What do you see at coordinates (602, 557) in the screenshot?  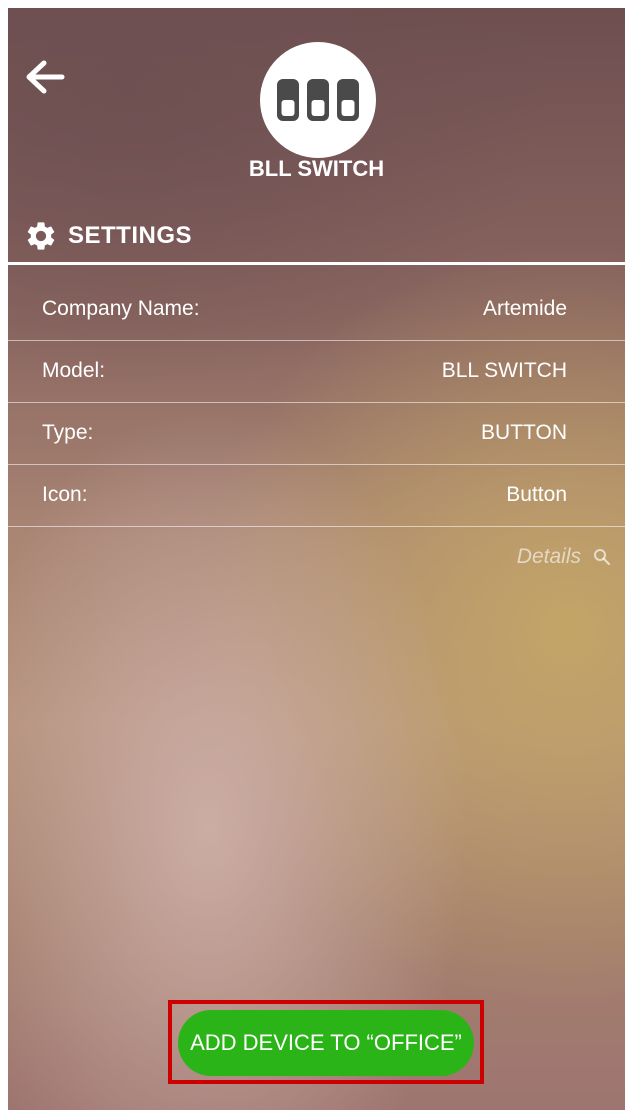 I see `magnifier-icon` at bounding box center [602, 557].